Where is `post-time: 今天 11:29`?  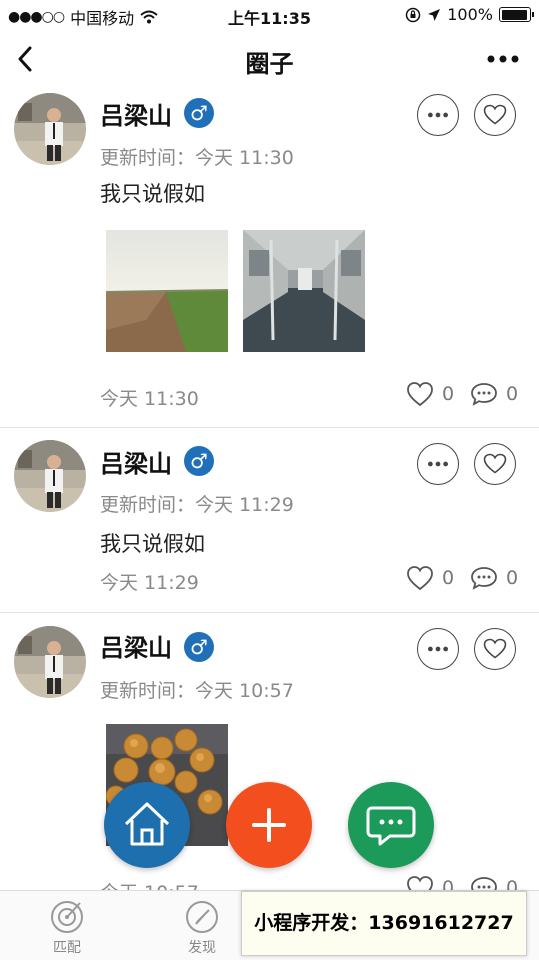 post-time: 今天 11:29 is located at coordinates (149, 583).